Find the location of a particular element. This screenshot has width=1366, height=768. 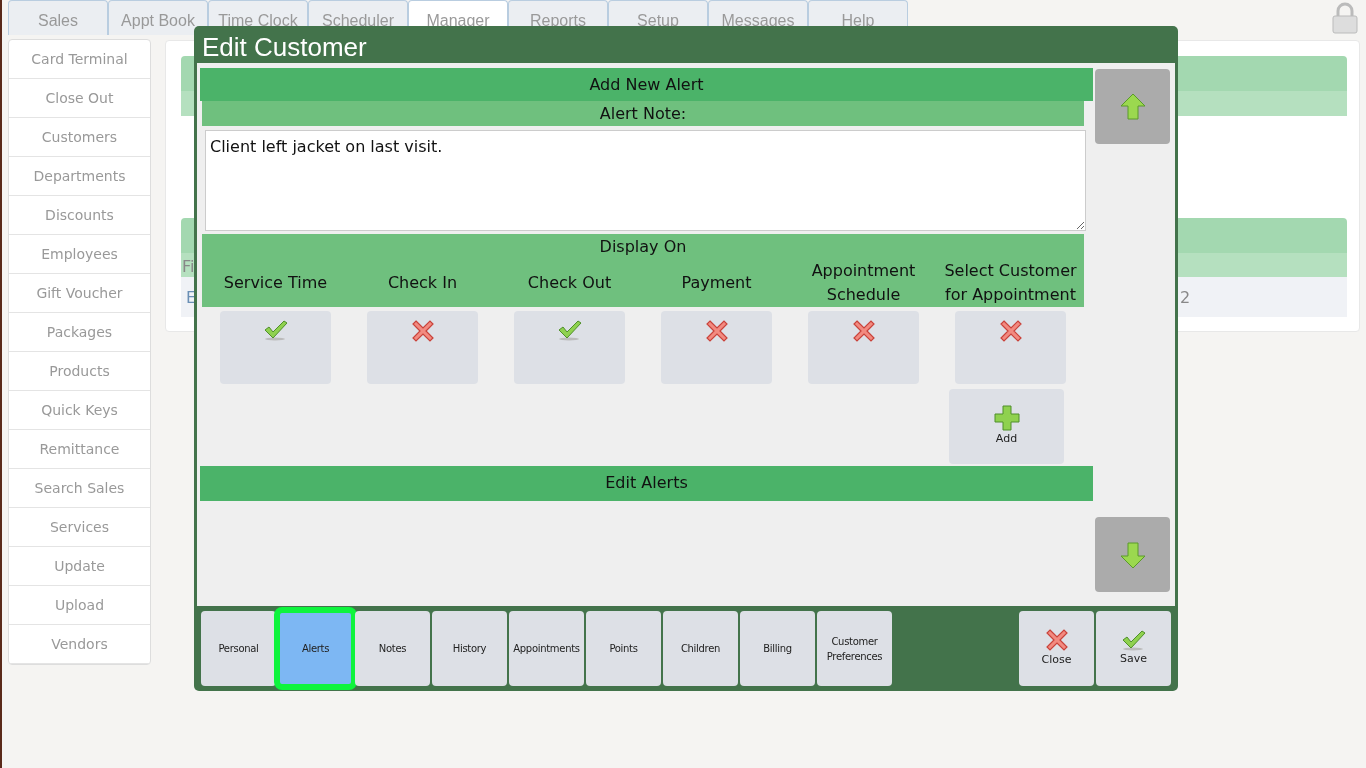

field-label: Alert Note: is located at coordinates (643, 113).